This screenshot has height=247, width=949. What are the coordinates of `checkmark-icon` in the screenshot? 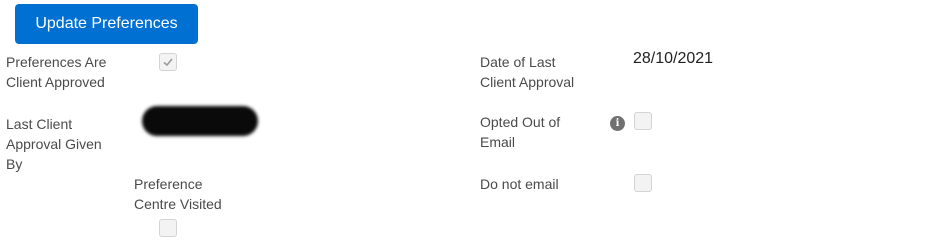 It's located at (168, 62).